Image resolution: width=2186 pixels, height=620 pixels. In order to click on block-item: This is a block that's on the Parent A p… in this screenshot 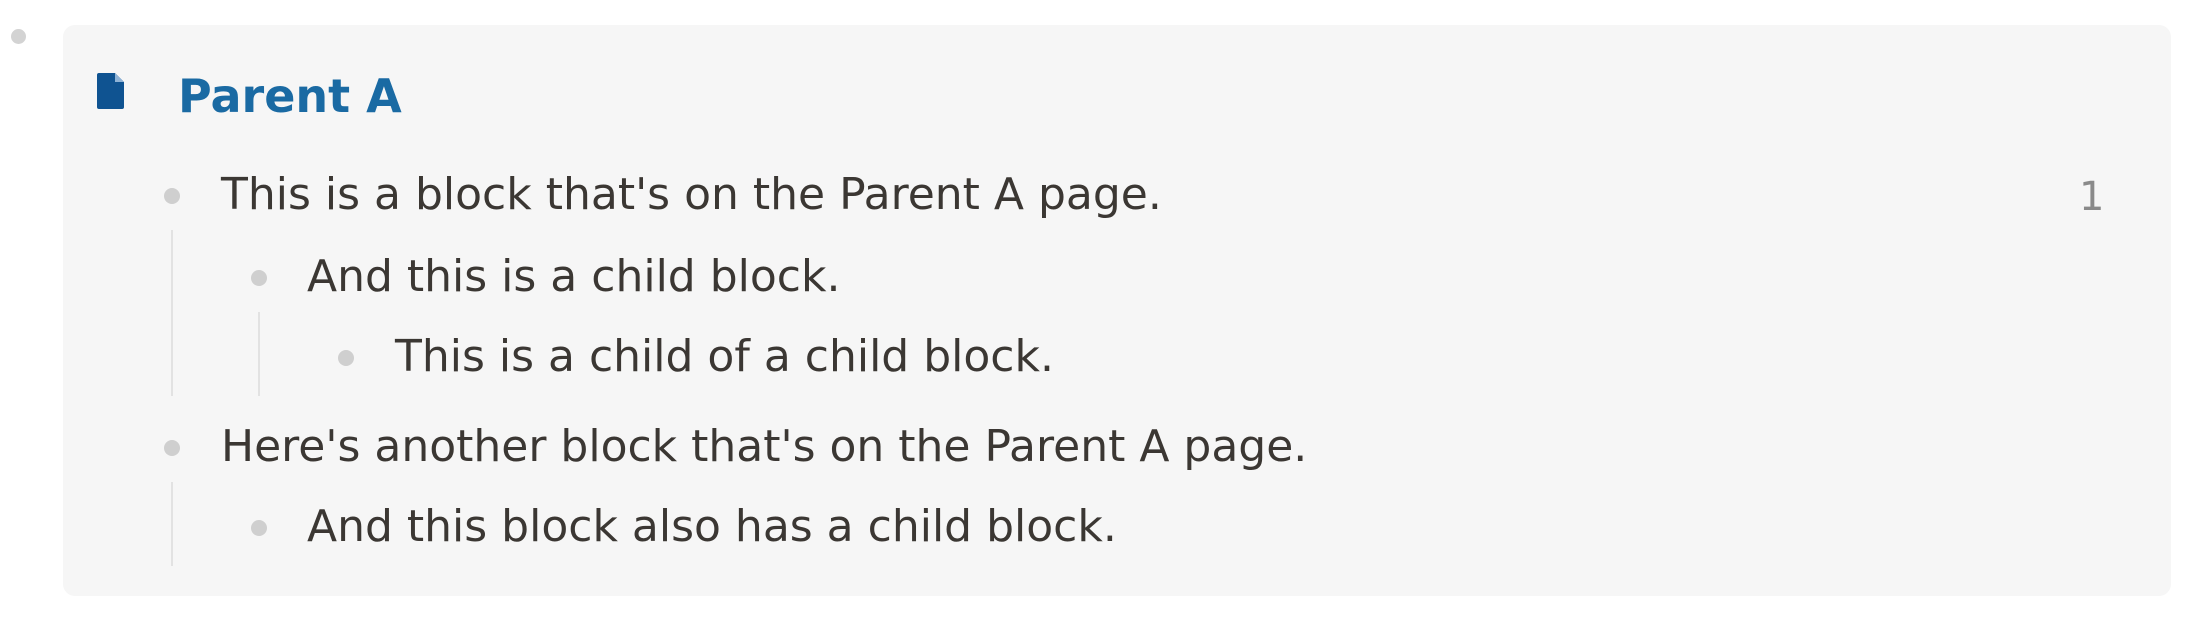, I will do `click(1093, 195)`.